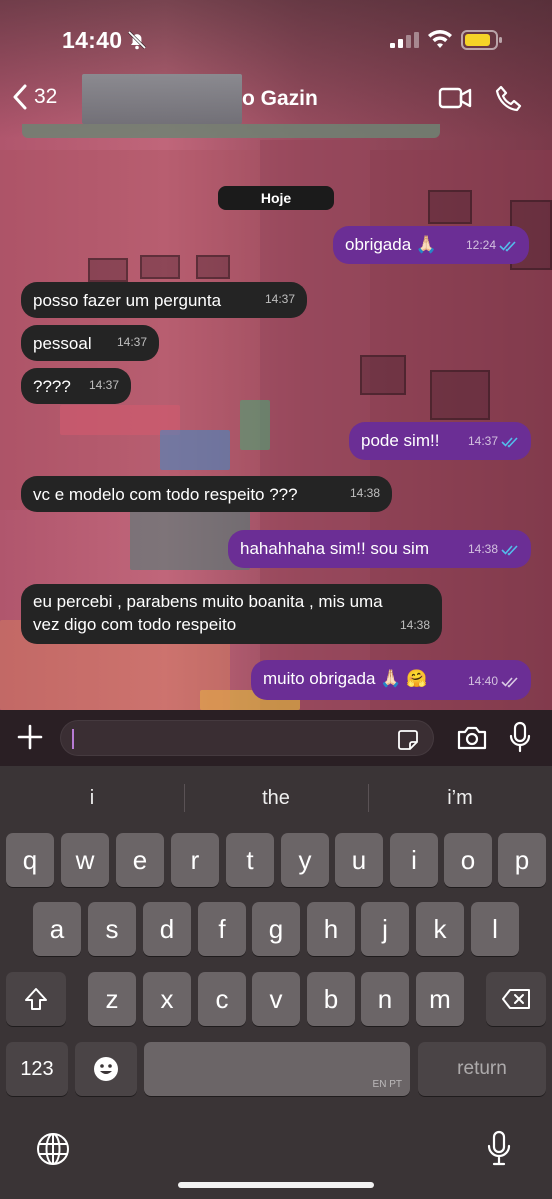 The height and width of the screenshot is (1199, 552). What do you see at coordinates (76, 386) in the screenshot?
I see `message-bubble-in: ???? 14:37` at bounding box center [76, 386].